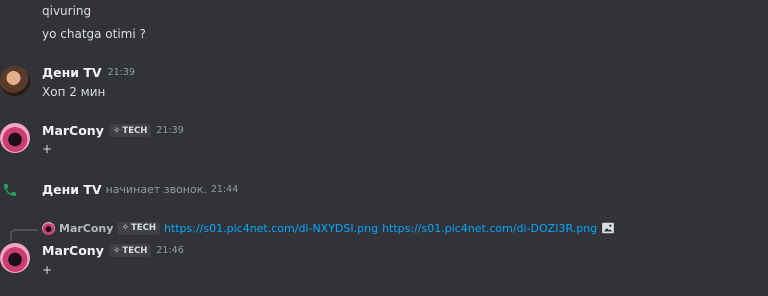 Image resolution: width=768 pixels, height=296 pixels. I want to click on phone-icon, so click(10, 190).